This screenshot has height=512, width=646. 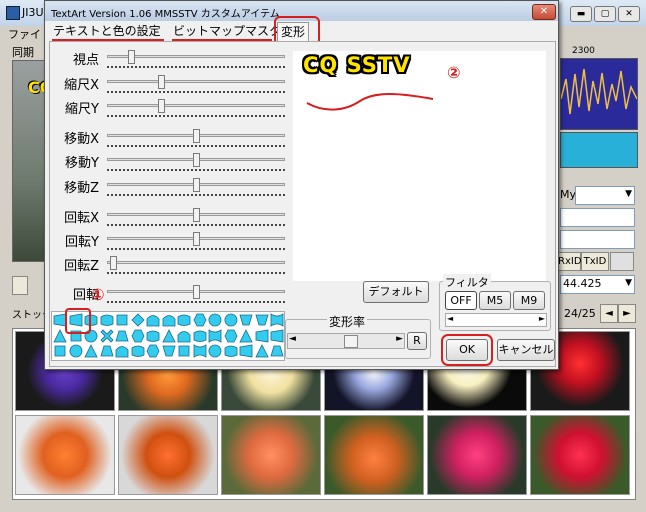 What do you see at coordinates (20, 285) in the screenshot?
I see `tool-button` at bounding box center [20, 285].